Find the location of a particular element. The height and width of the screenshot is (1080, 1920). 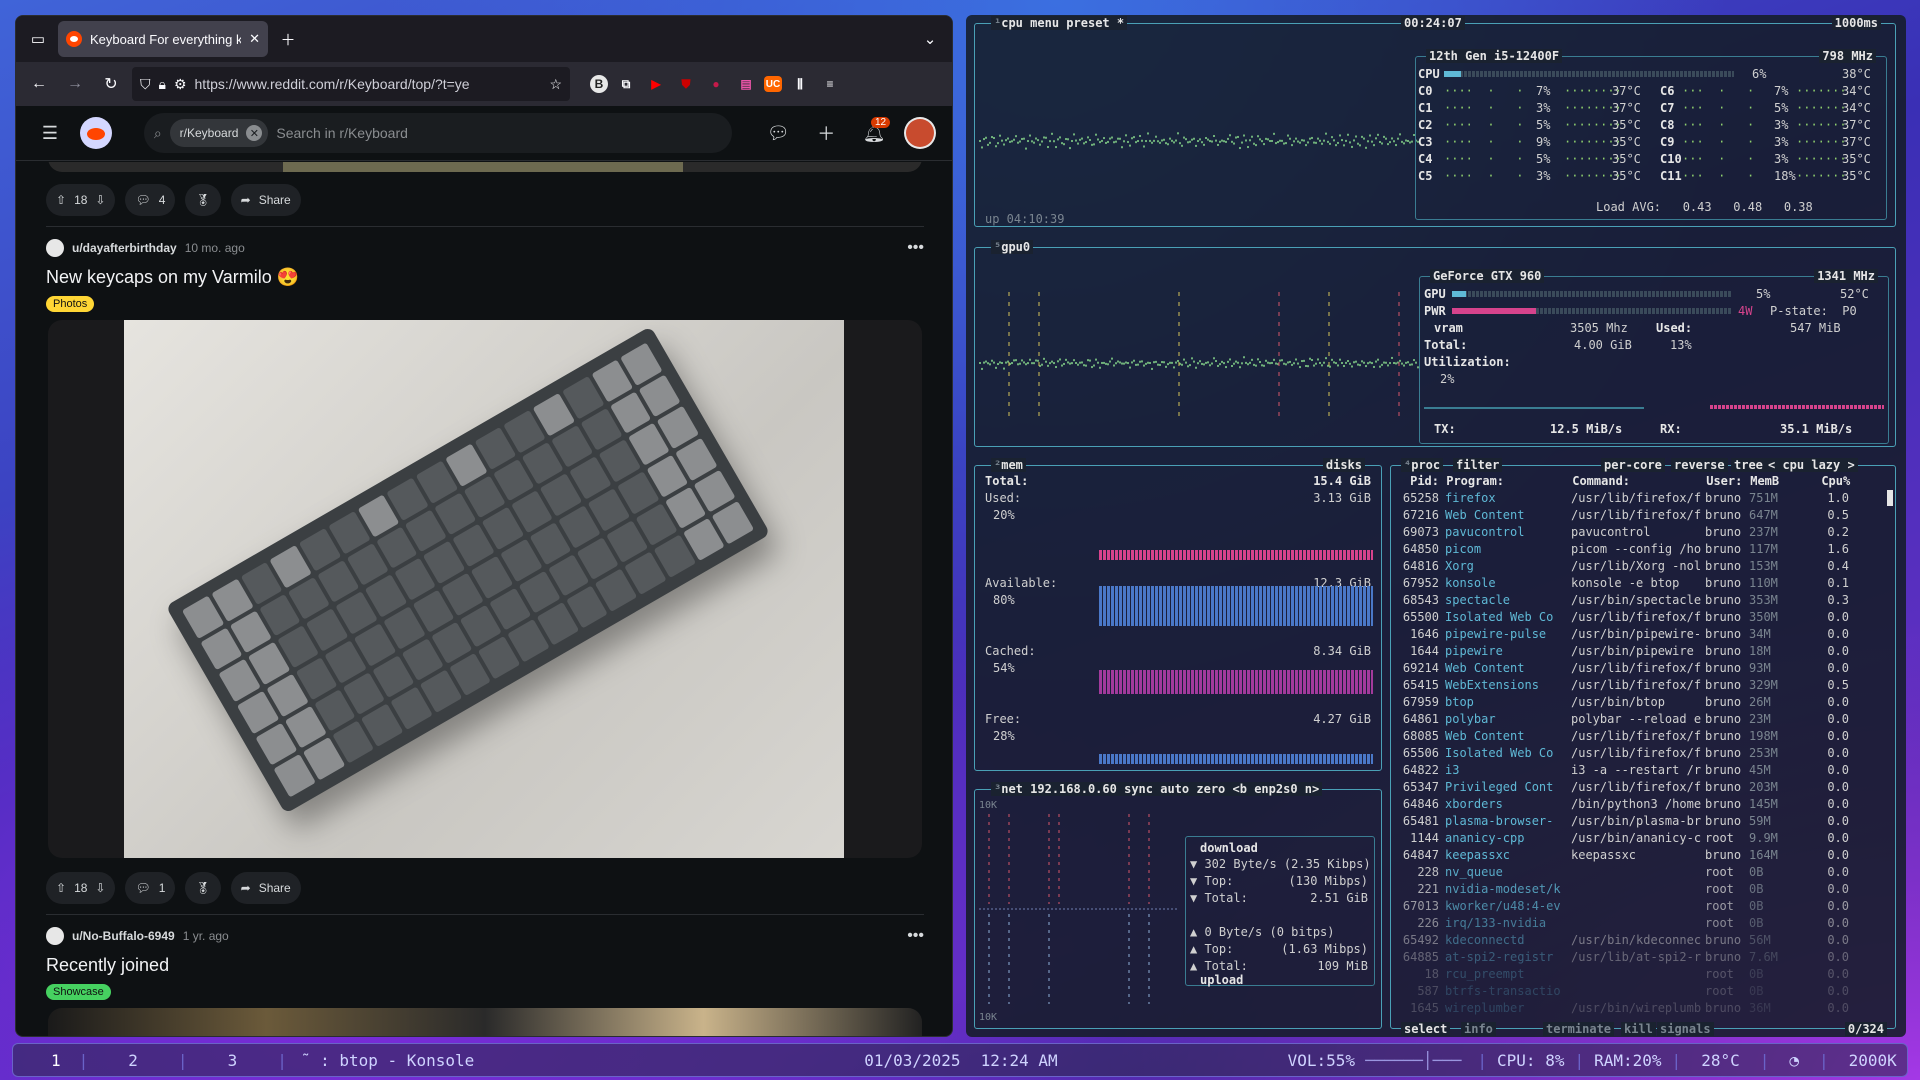

volume: VOL:55% is located at coordinates (1321, 1060).